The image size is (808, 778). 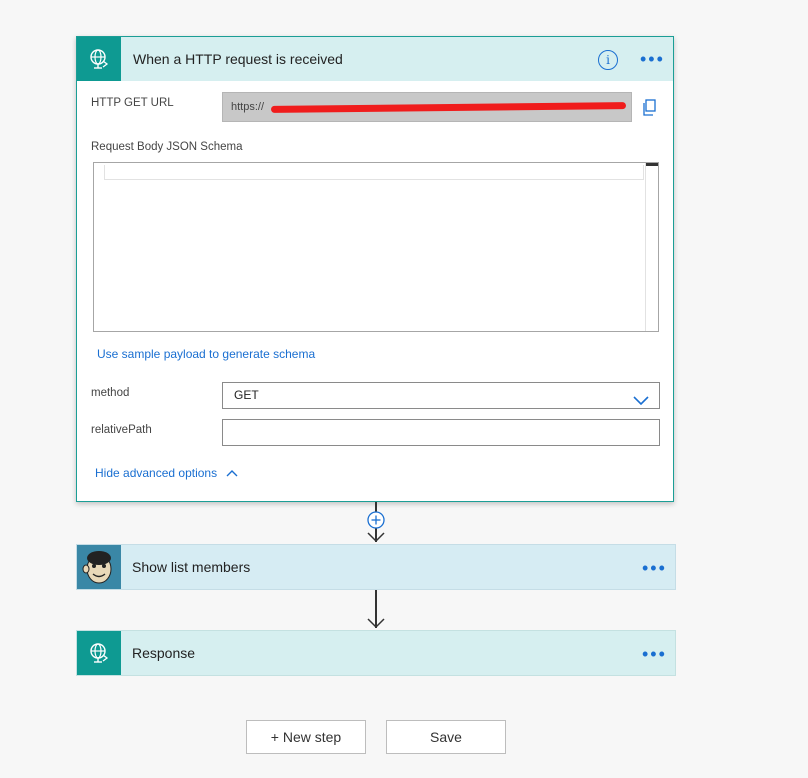 I want to click on url-value: https://, so click(x=248, y=107).